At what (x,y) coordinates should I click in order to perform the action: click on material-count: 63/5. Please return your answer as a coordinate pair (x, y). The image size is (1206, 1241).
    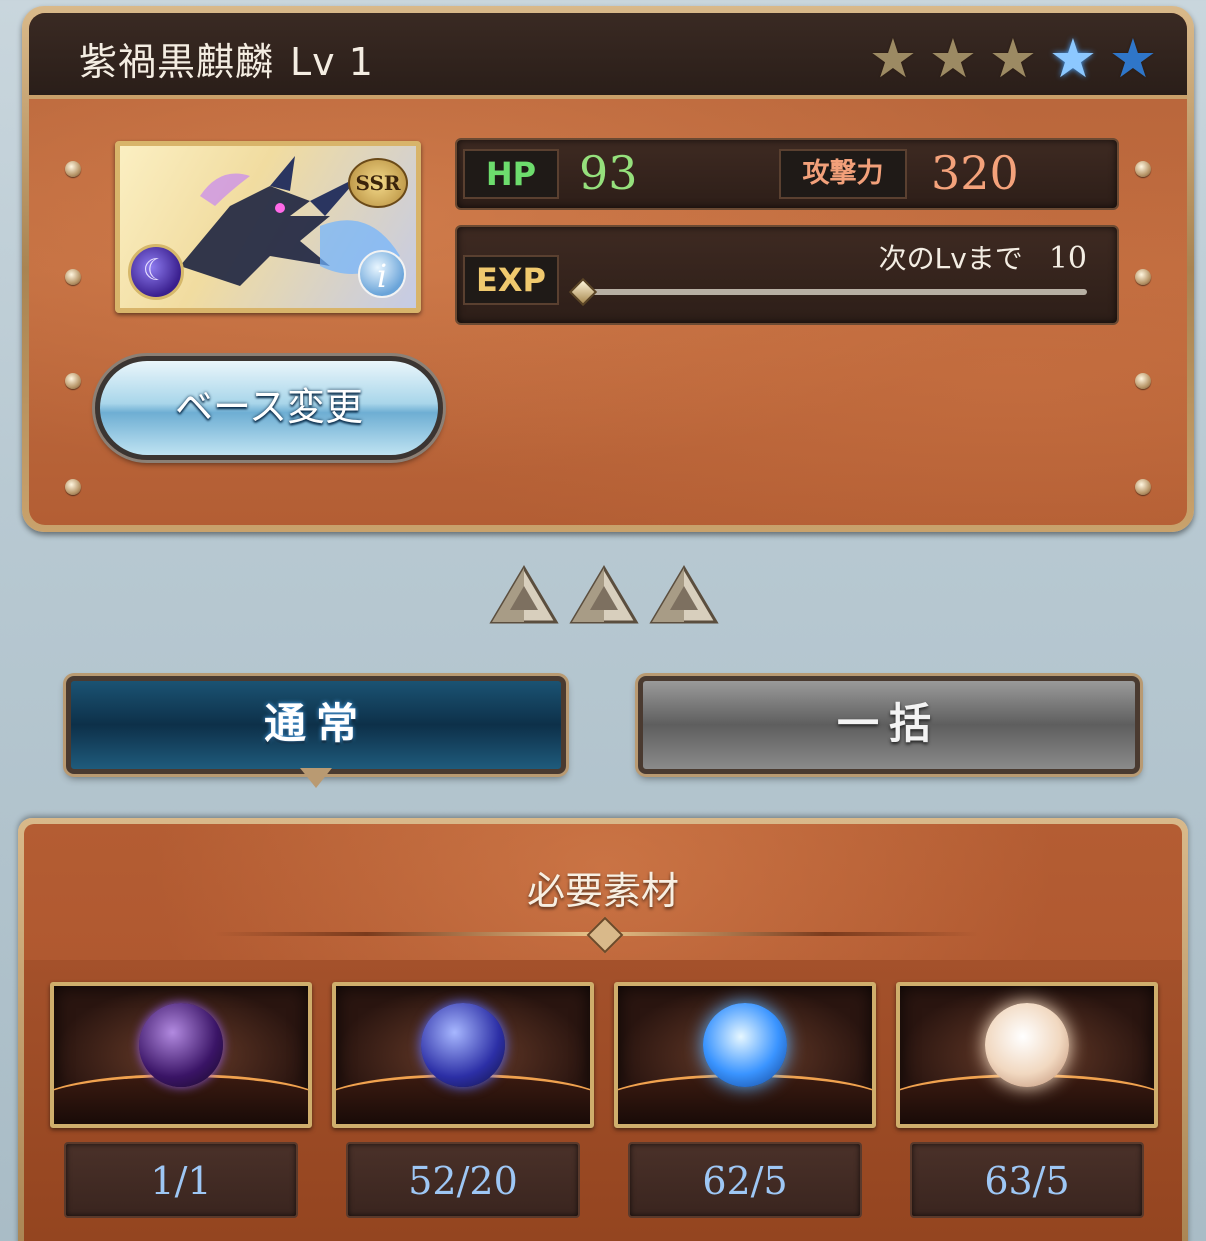
    Looking at the image, I should click on (1027, 1180).